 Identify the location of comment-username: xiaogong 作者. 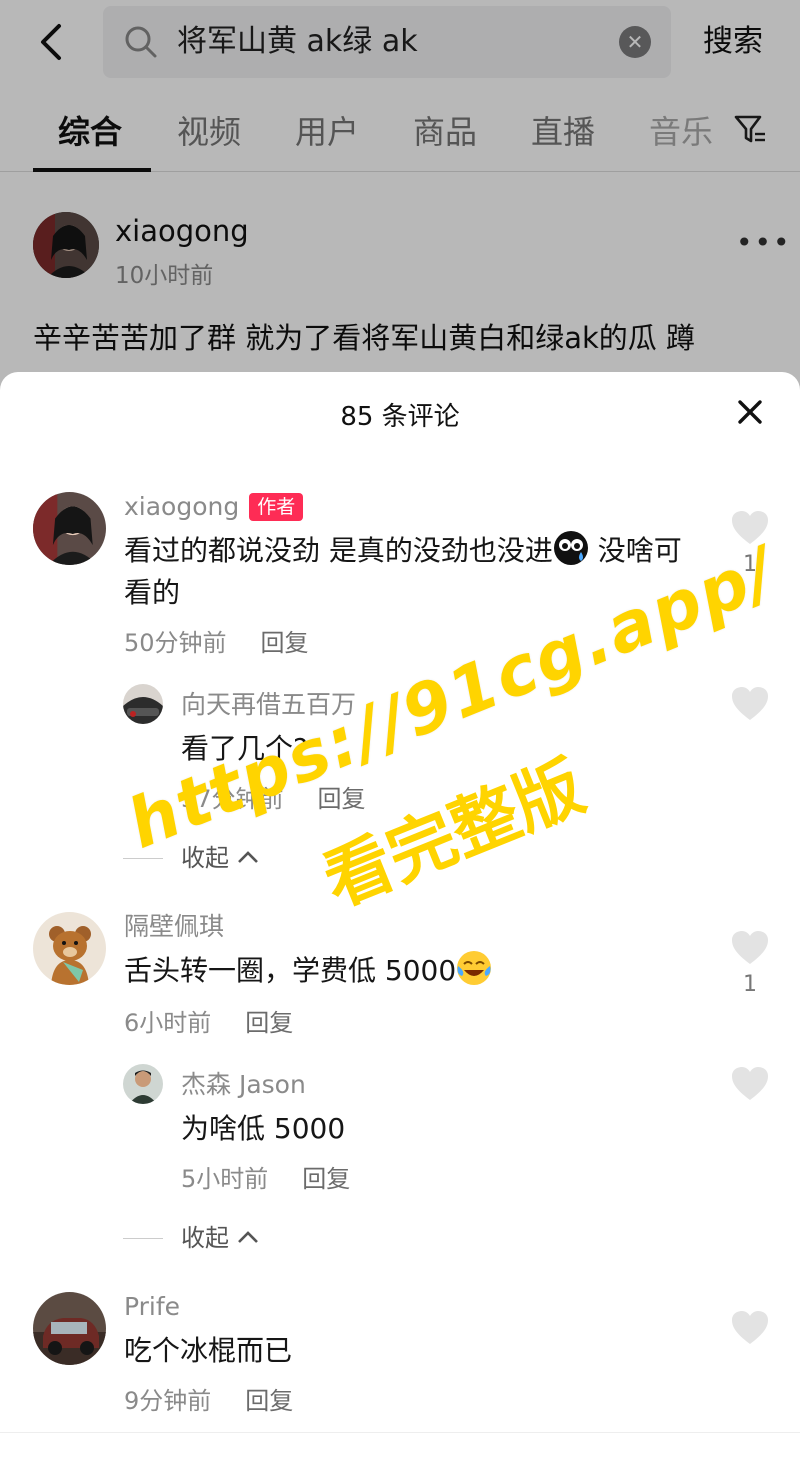
(214, 507).